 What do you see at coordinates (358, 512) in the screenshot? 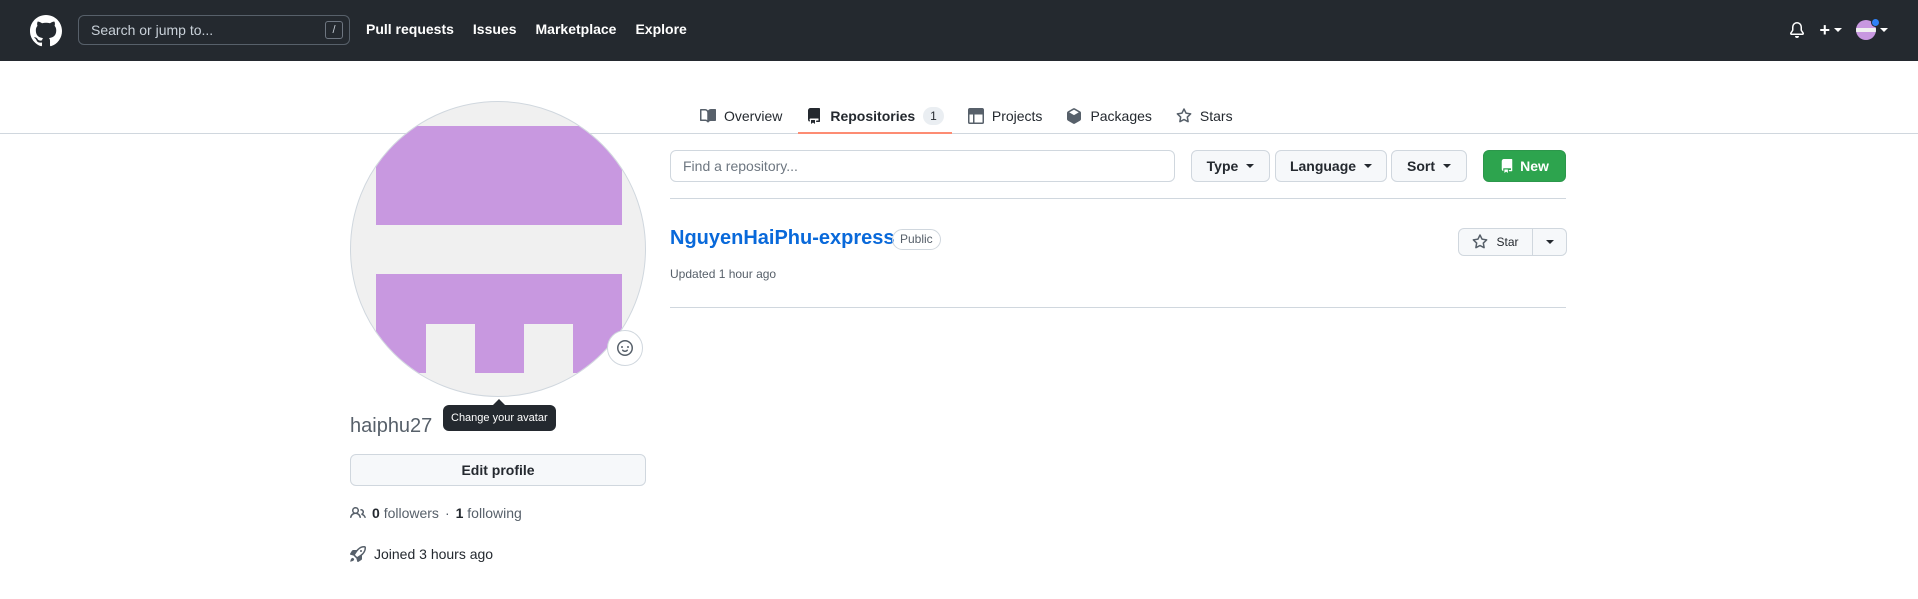
I see `people-icon` at bounding box center [358, 512].